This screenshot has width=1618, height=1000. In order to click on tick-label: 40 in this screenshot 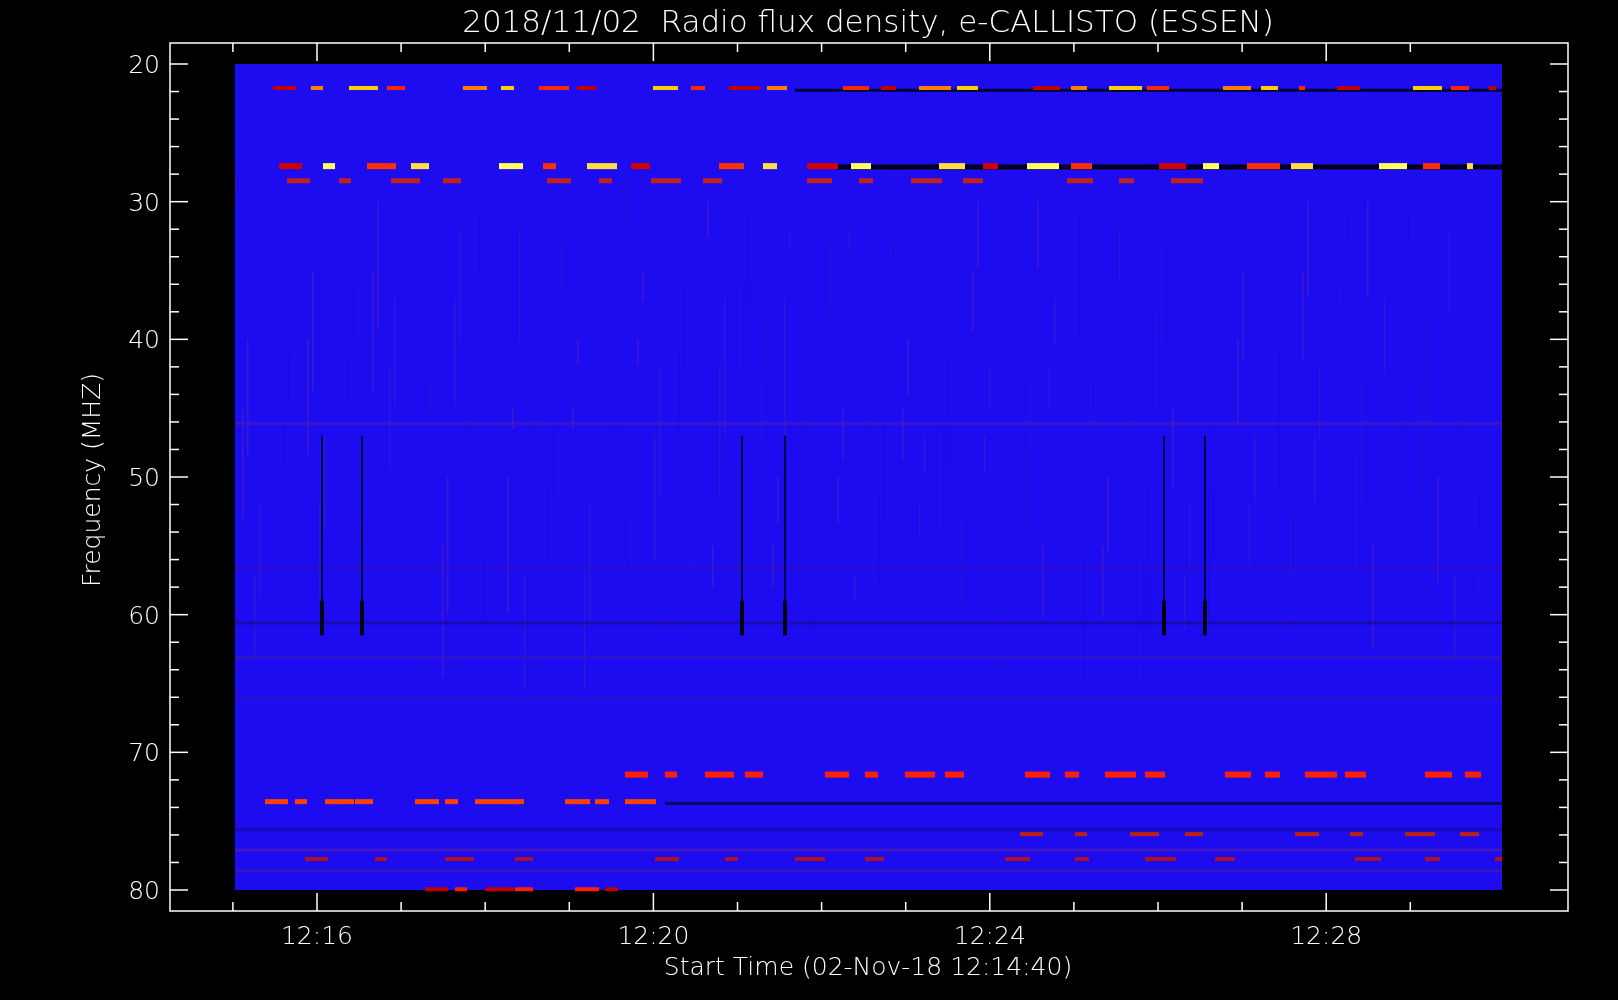, I will do `click(144, 340)`.